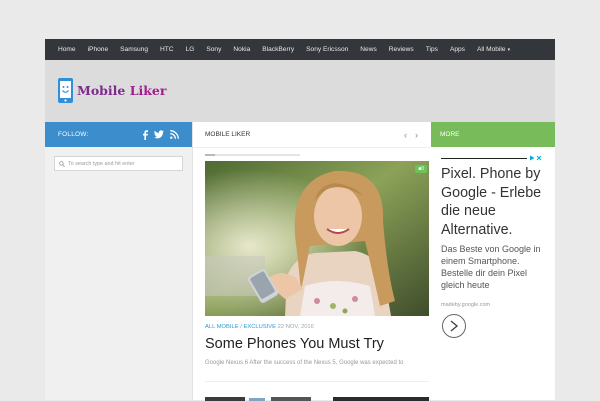 Image resolution: width=600 pixels, height=401 pixels. I want to click on article-date: 22 NOV, 2016, so click(295, 327).